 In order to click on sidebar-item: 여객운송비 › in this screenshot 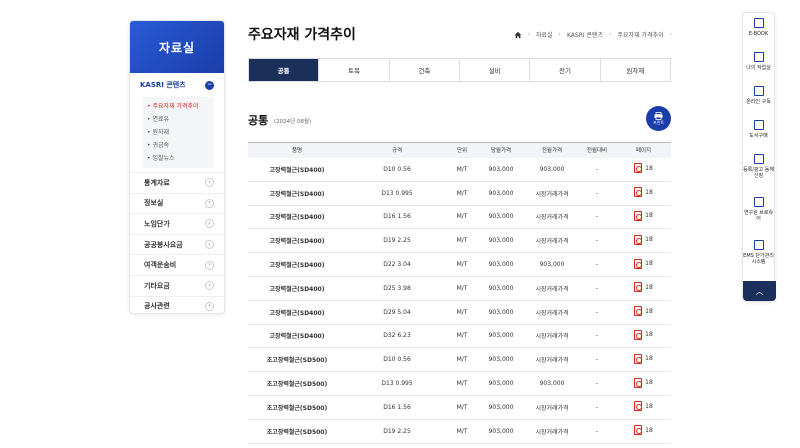, I will do `click(177, 264)`.